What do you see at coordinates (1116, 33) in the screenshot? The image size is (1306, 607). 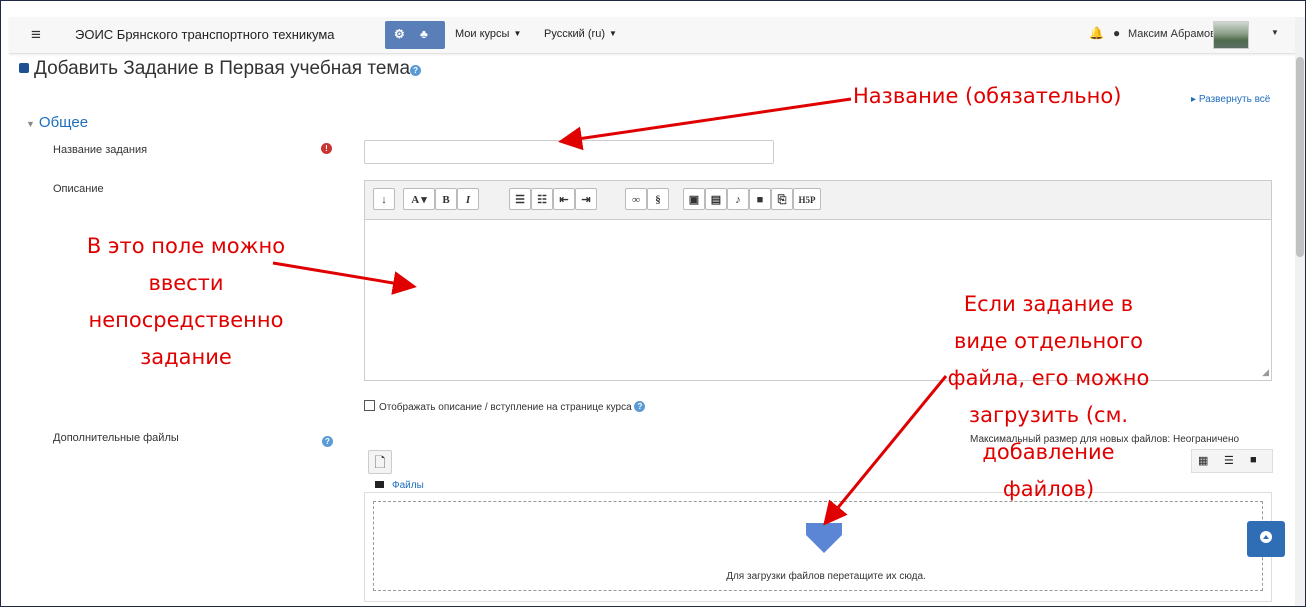 I see `chat-icon: ●` at bounding box center [1116, 33].